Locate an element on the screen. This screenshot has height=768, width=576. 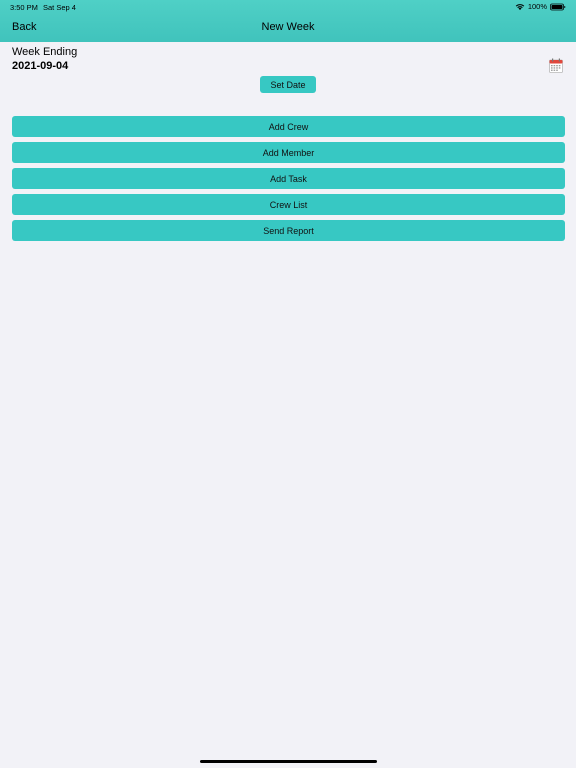
calendar-icon is located at coordinates (556, 65).